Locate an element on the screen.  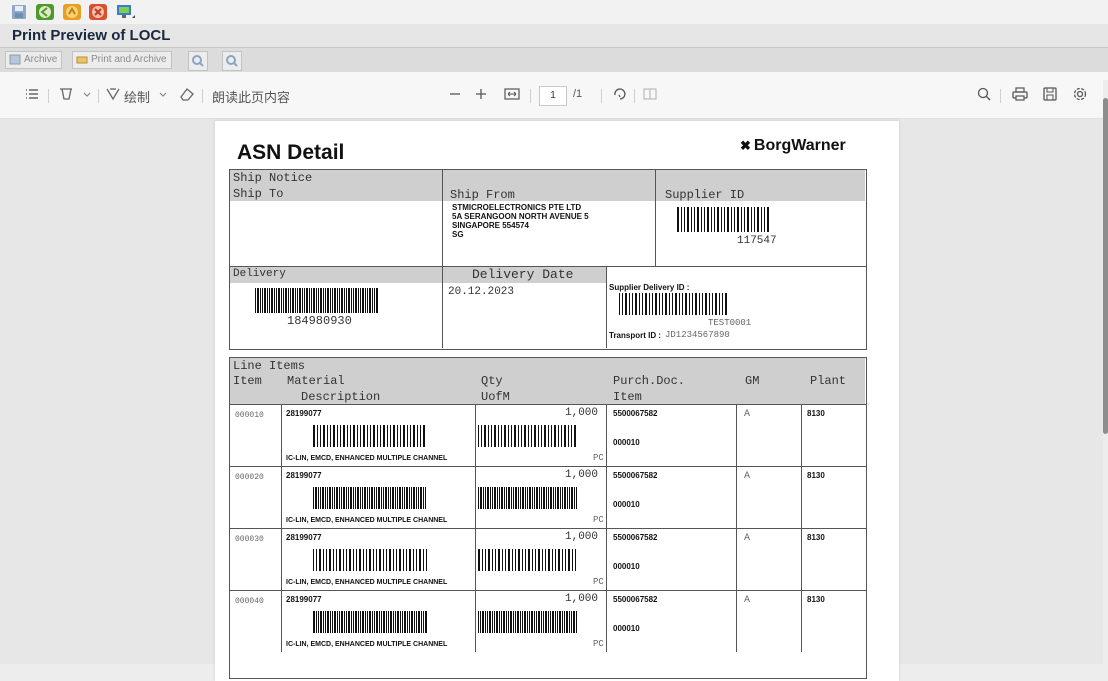
exit-icon is located at coordinates (72, 12).